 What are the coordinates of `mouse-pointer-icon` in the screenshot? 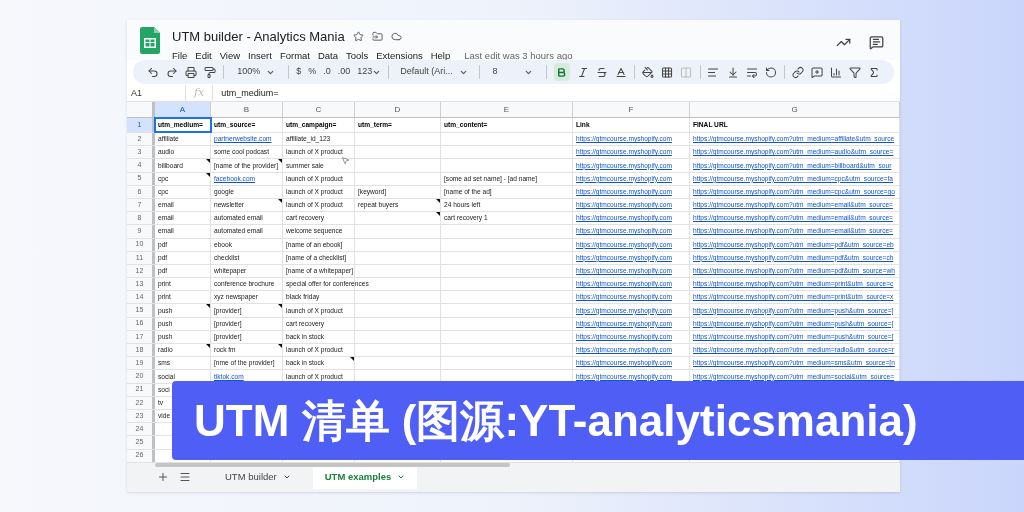 It's located at (345, 160).